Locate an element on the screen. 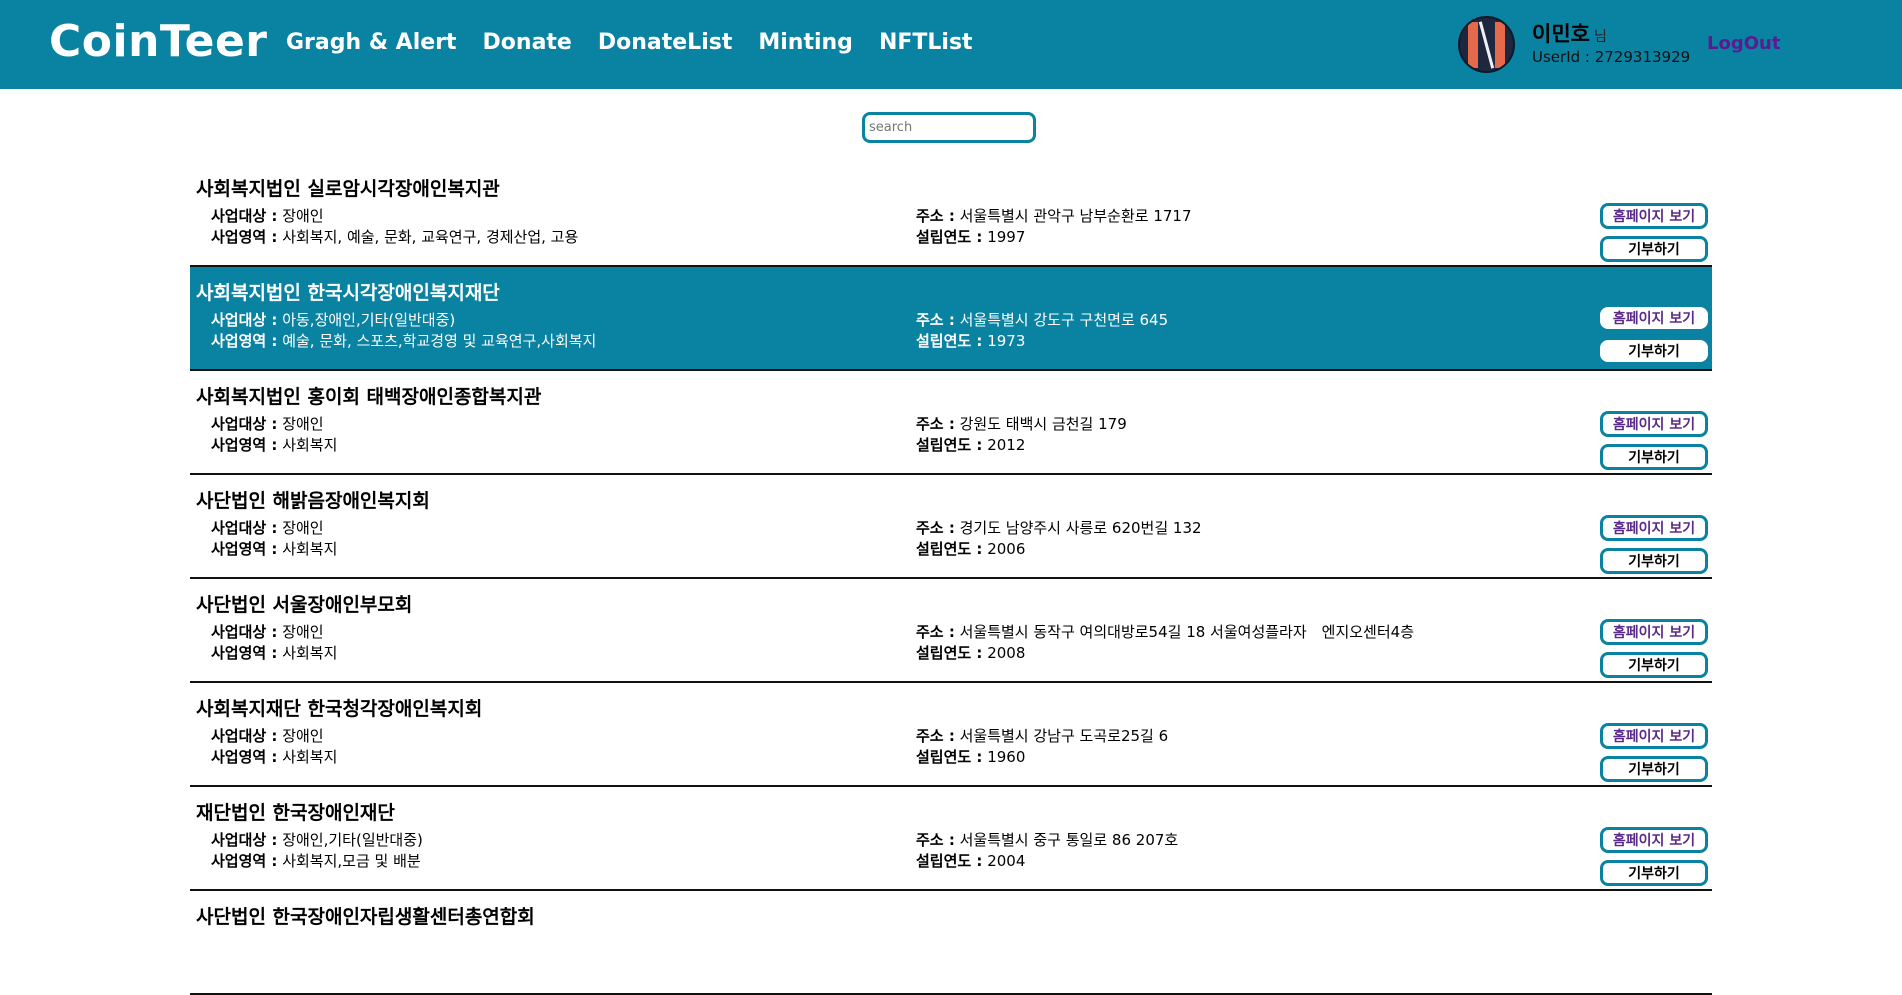 This screenshot has height=995, width=1902. org-target: 사업대상 : 장애인,기타(일반대중) is located at coordinates (317, 840).